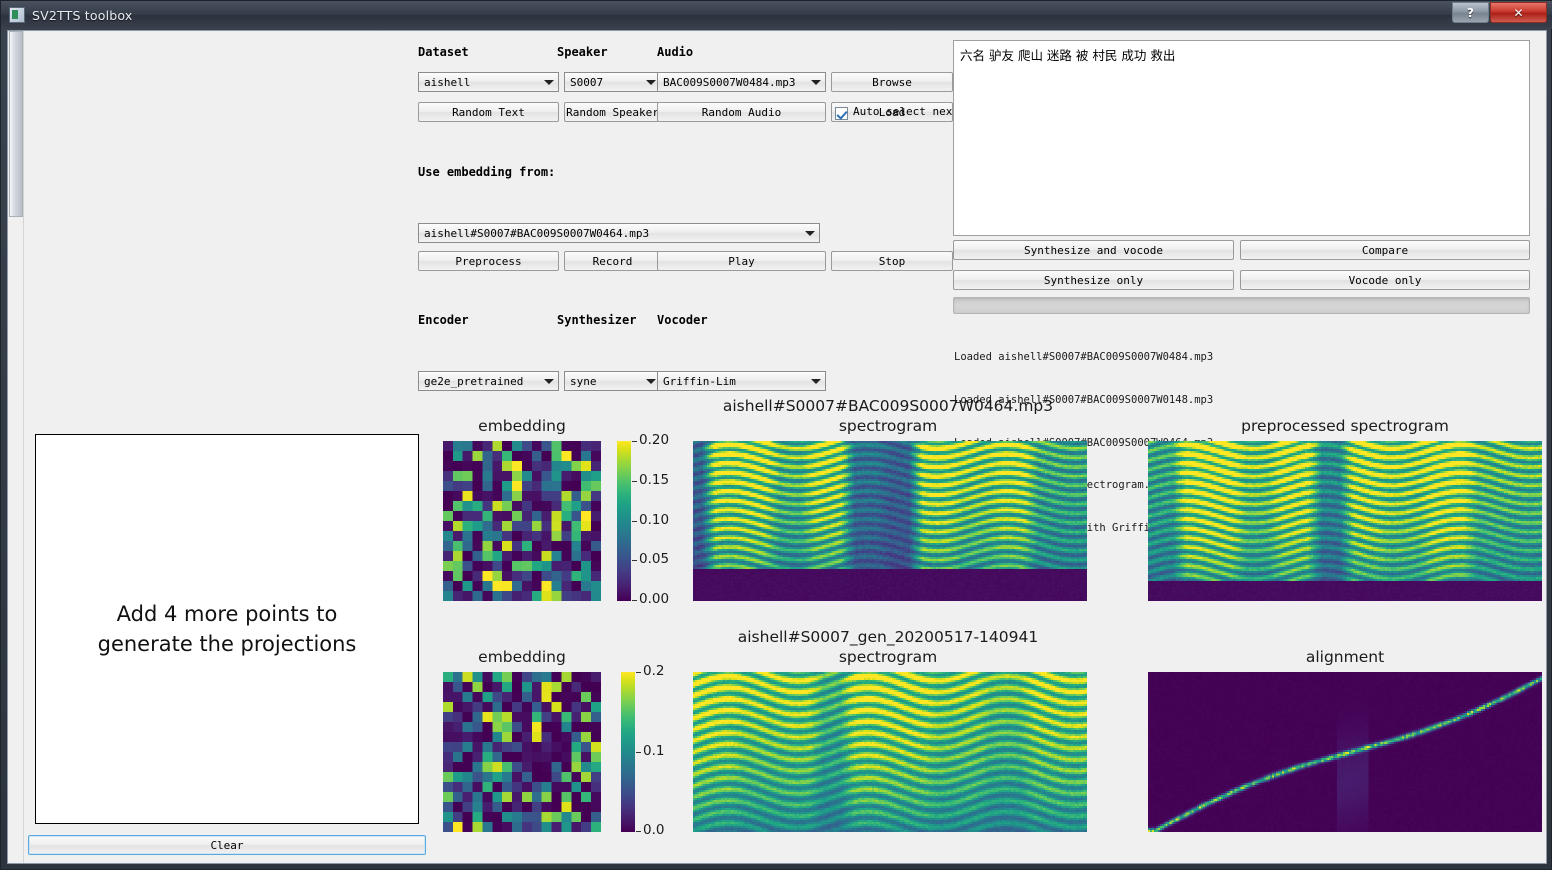 The width and height of the screenshot is (1552, 870). What do you see at coordinates (1068, 55) in the screenshot?
I see `transcript-text: 六名 驴友 爬山 迷路 被 村民 成功 救出` at bounding box center [1068, 55].